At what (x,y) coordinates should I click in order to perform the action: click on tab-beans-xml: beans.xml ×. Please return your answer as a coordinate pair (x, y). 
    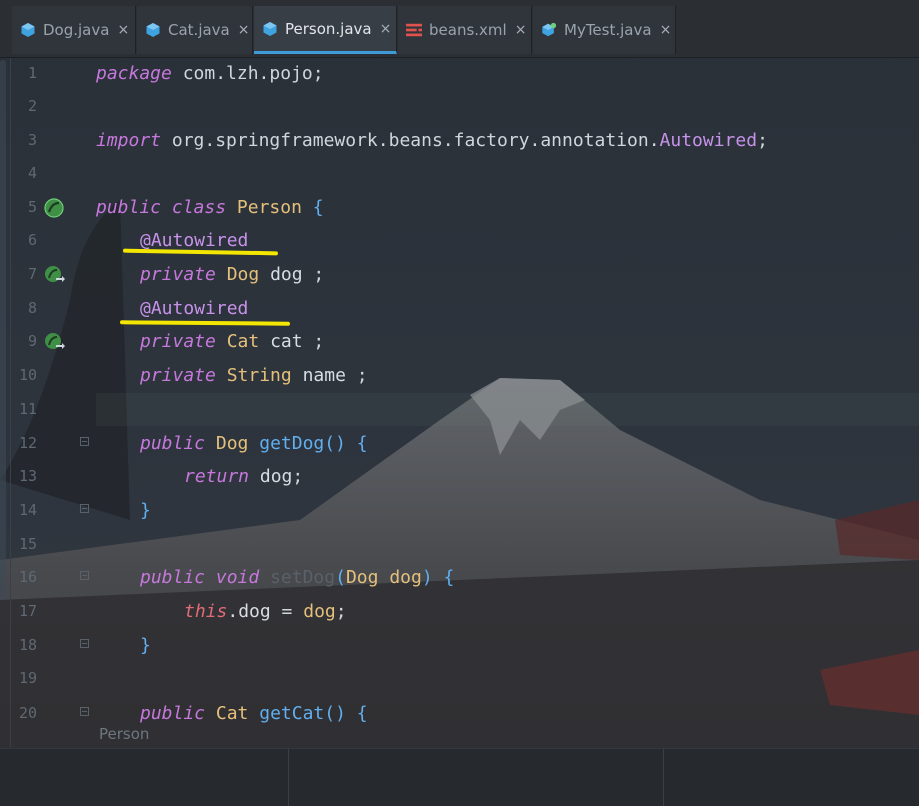
    Looking at the image, I should click on (465, 30).